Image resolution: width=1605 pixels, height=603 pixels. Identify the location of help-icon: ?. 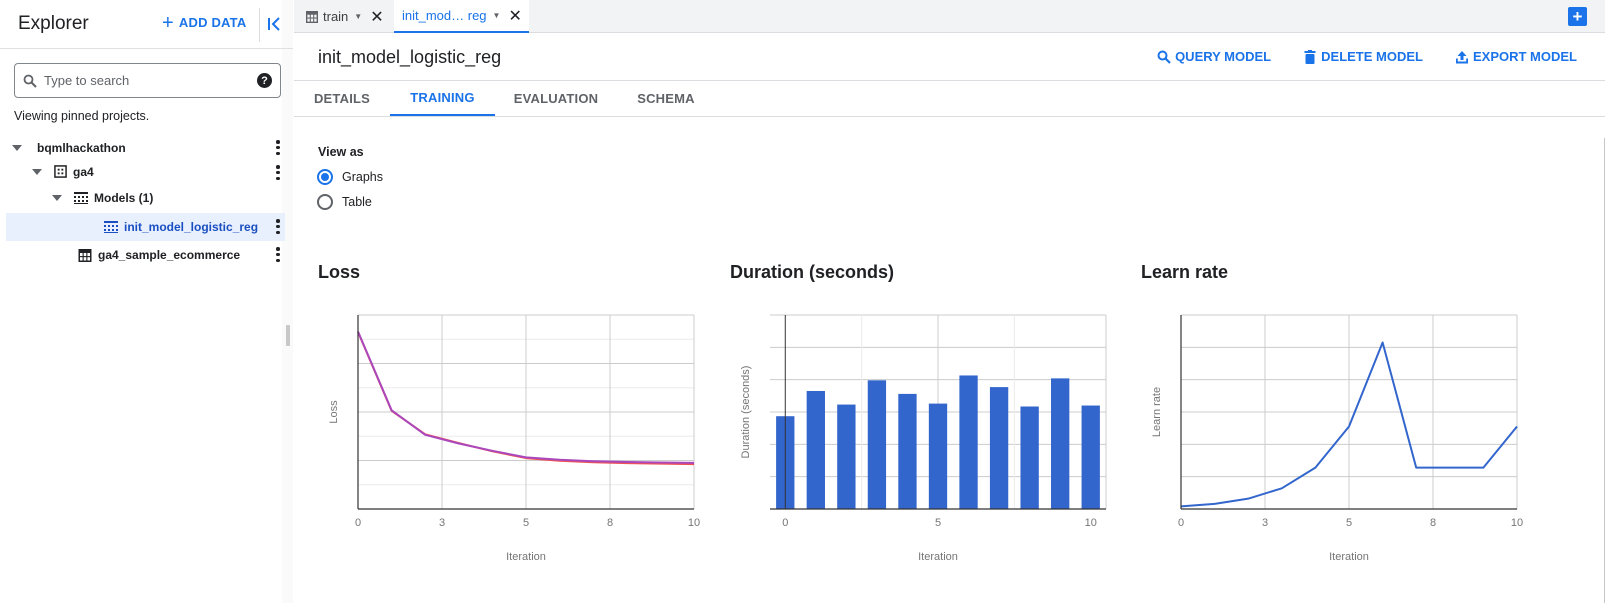
(264, 80).